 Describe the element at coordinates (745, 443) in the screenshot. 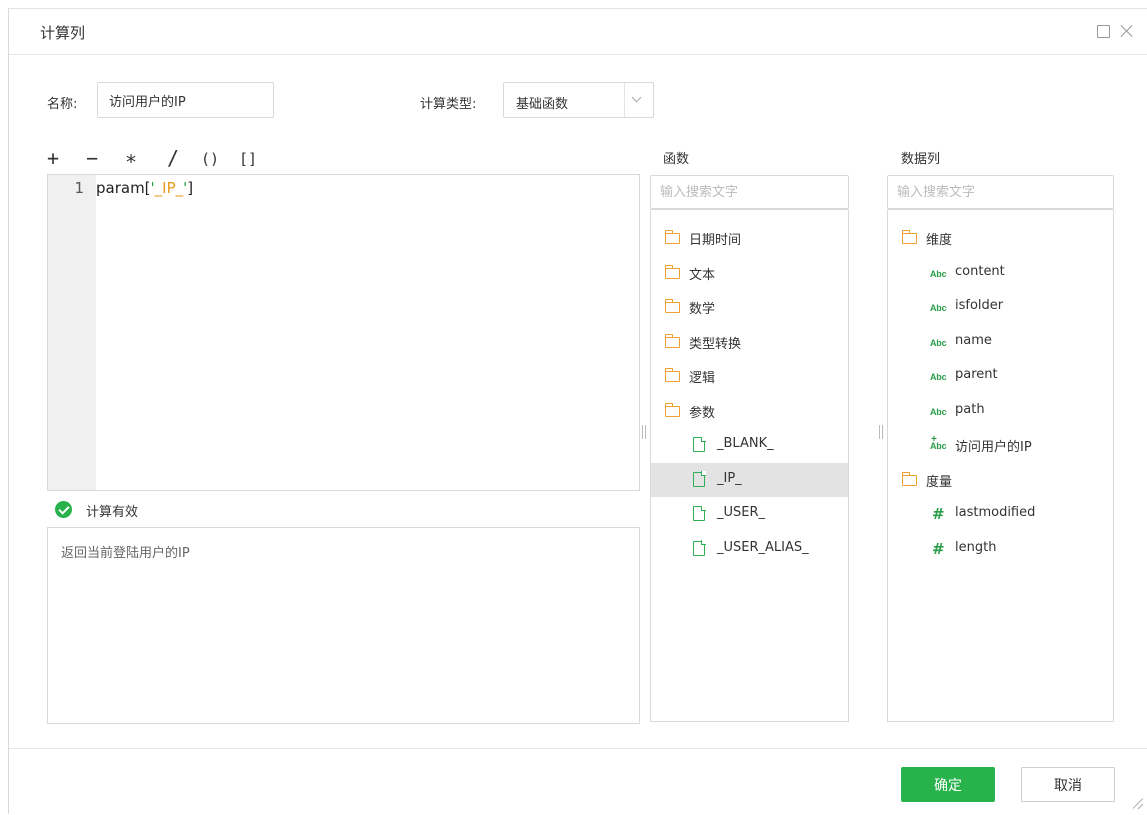

I see `function-item-label: _BLANK_` at that location.